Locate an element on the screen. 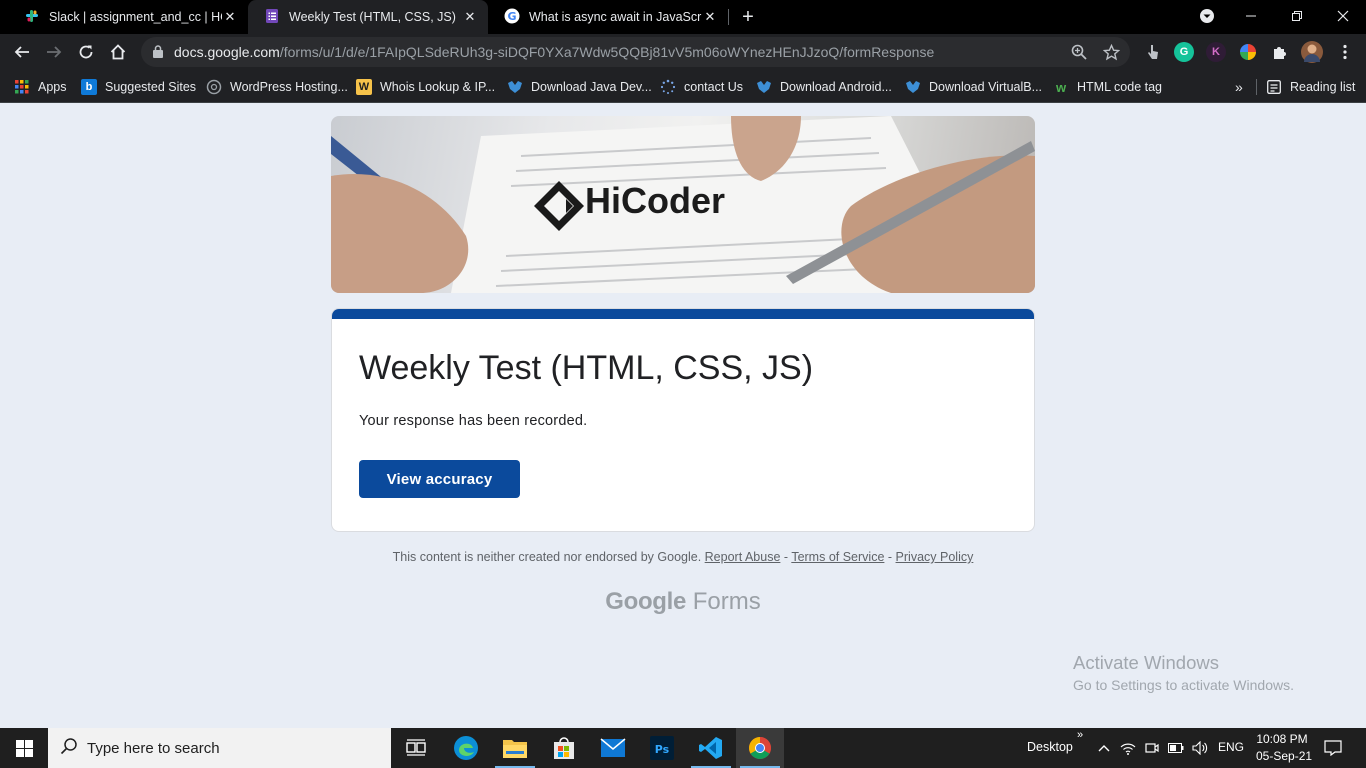  task-view-icon is located at coordinates (416, 747).